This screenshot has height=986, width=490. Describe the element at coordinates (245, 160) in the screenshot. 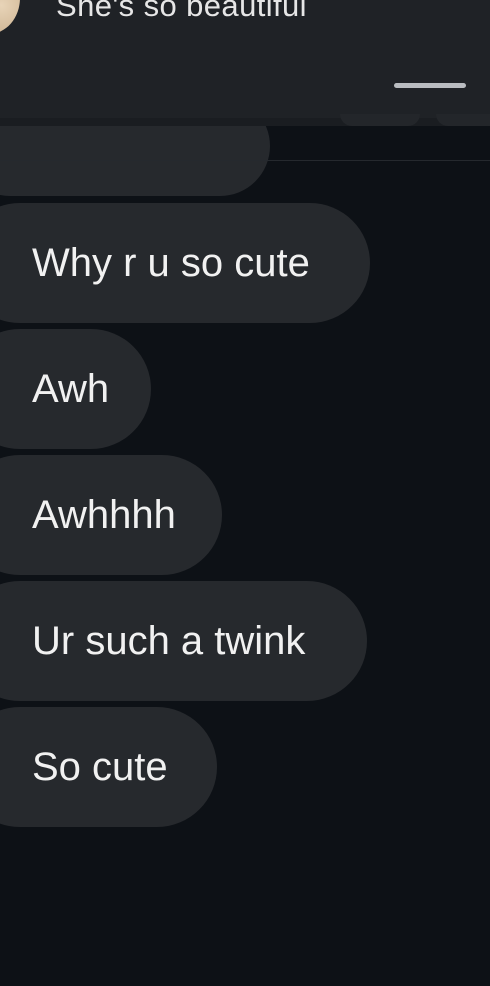

I see `divider` at that location.